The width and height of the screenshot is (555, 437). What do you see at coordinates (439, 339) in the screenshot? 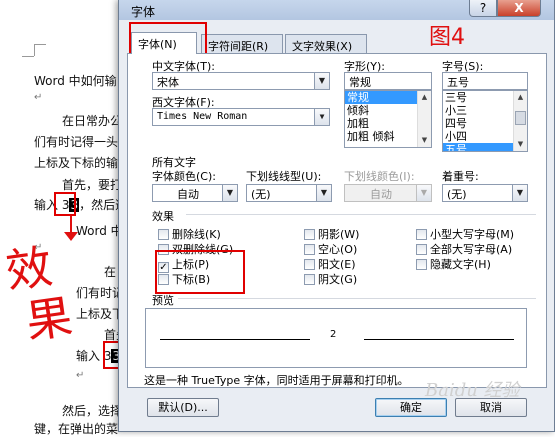
I see `preview-baseline-right` at bounding box center [439, 339].